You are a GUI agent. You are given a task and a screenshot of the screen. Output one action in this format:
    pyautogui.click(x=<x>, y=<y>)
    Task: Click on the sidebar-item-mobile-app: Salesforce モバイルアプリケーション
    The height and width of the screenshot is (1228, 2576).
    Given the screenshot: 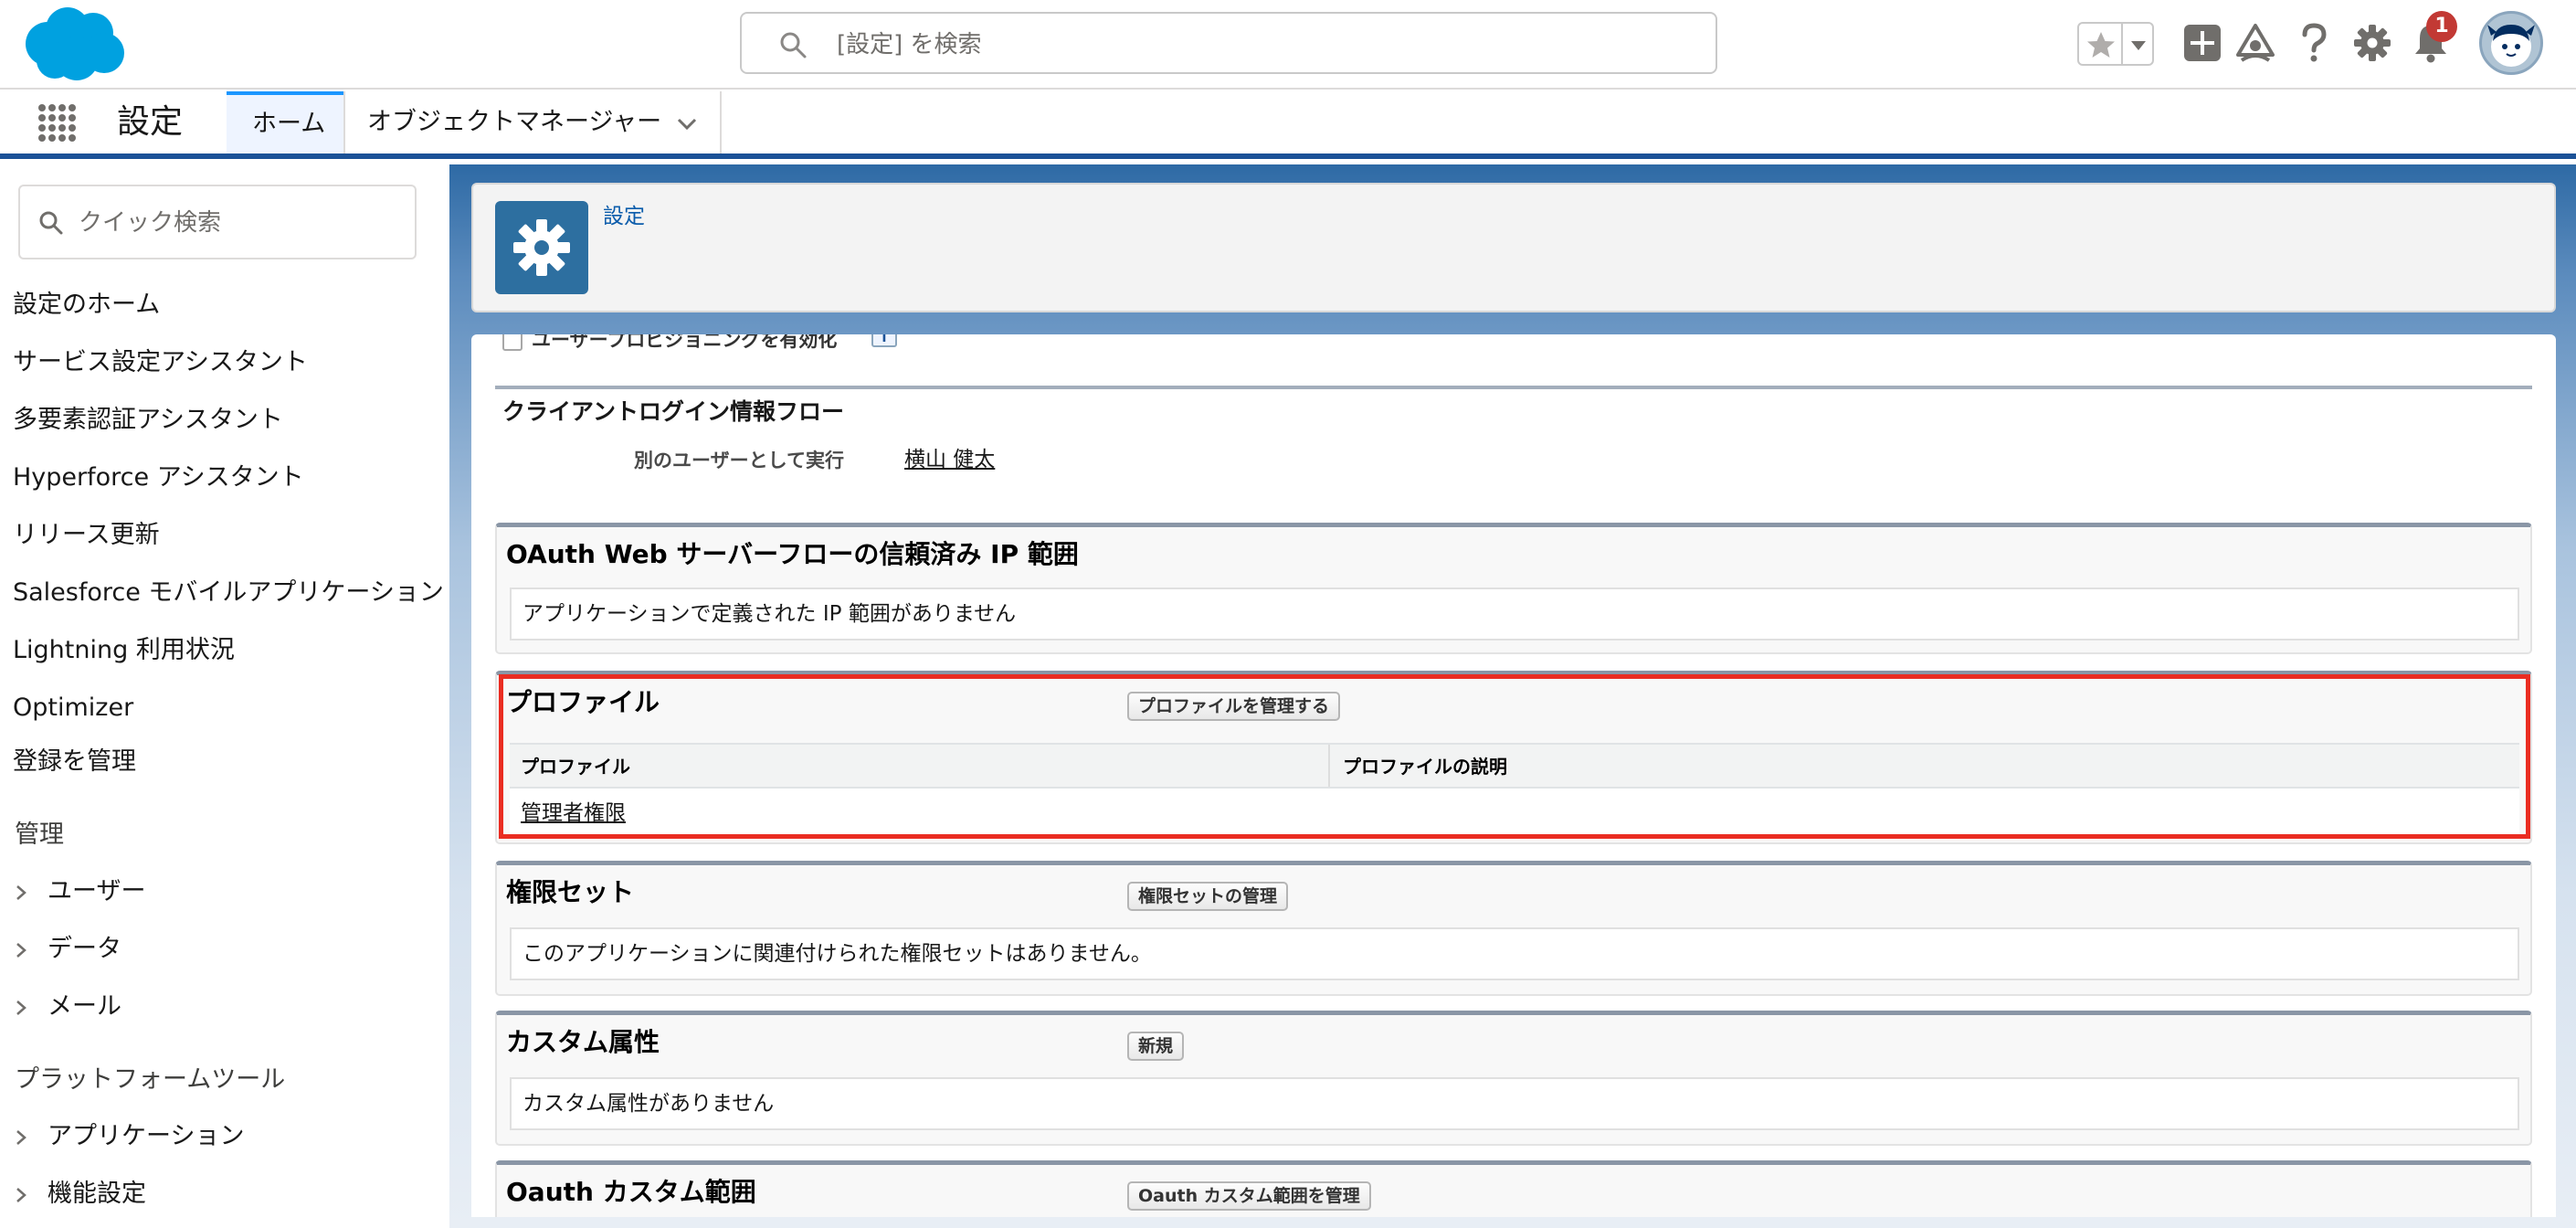 What is the action you would take?
    pyautogui.click(x=228, y=593)
    